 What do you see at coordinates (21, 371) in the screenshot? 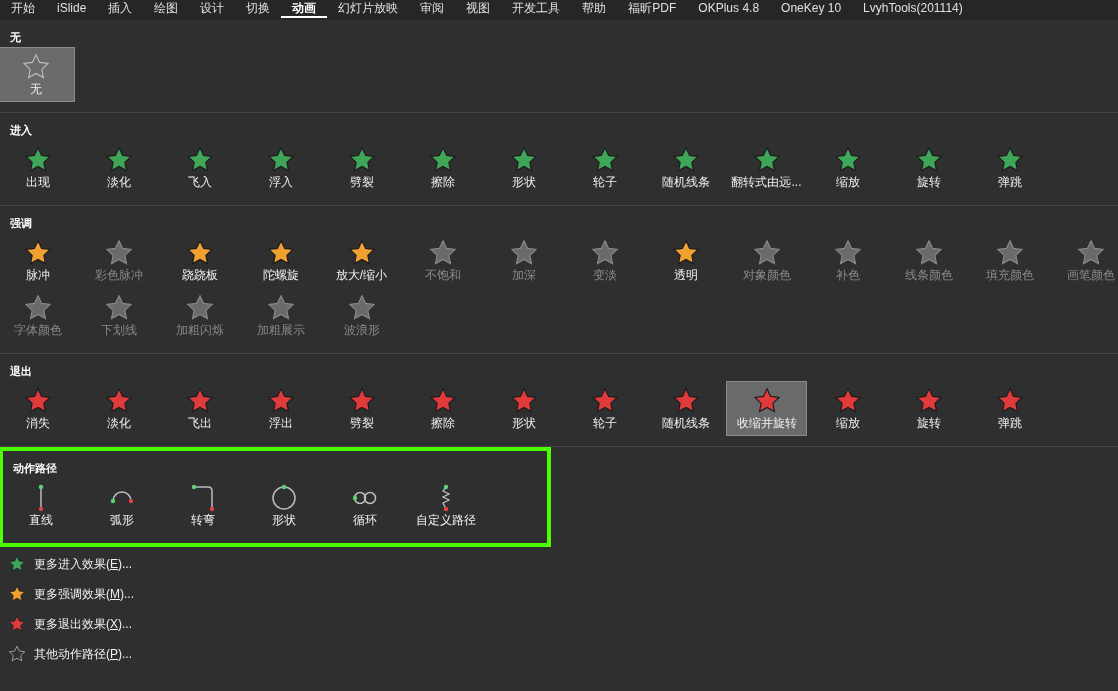
I see `section-title: 退出` at bounding box center [21, 371].